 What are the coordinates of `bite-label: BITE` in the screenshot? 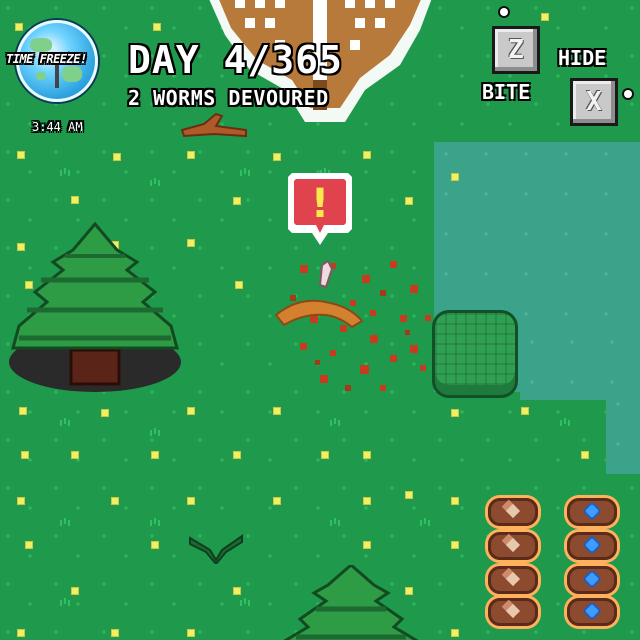 It's located at (506, 92).